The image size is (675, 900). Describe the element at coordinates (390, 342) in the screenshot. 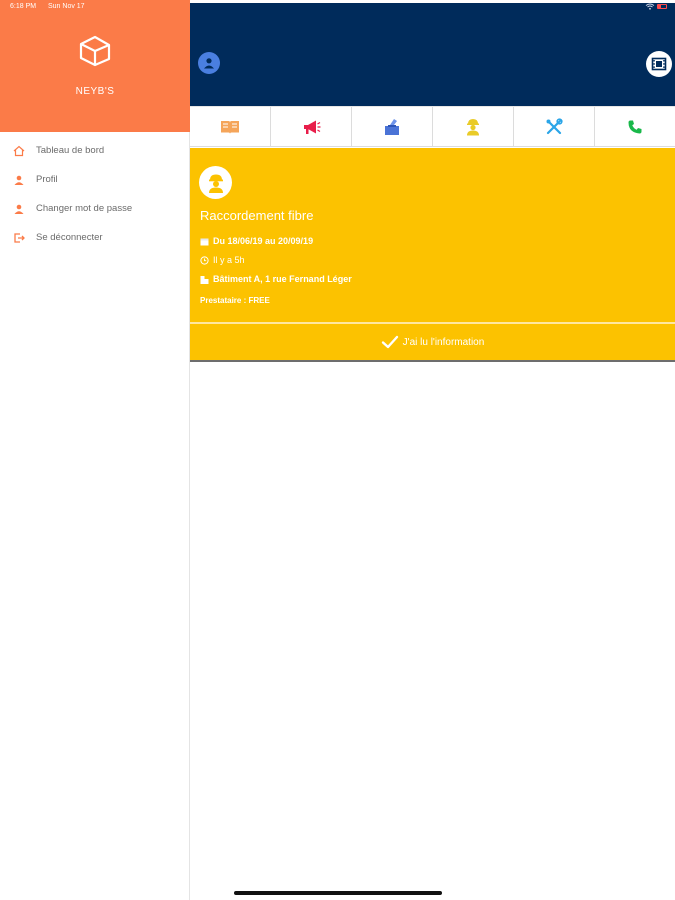

I see `check-icon` at that location.